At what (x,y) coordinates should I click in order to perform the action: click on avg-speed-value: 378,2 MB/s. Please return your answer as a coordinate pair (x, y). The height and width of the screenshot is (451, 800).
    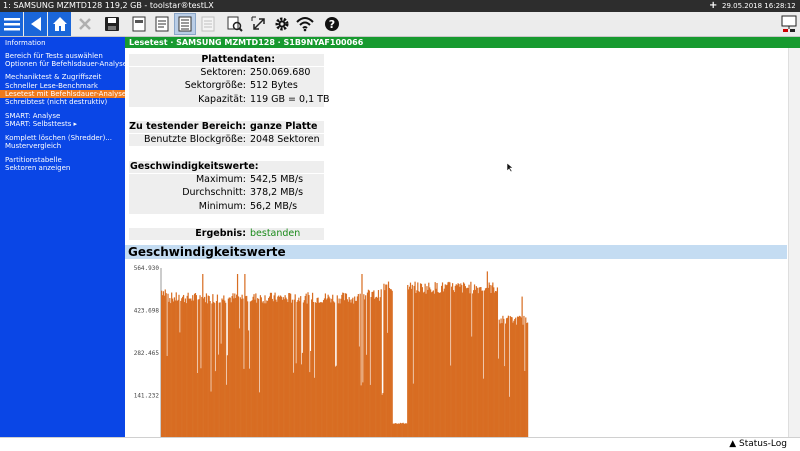
    Looking at the image, I should click on (277, 192).